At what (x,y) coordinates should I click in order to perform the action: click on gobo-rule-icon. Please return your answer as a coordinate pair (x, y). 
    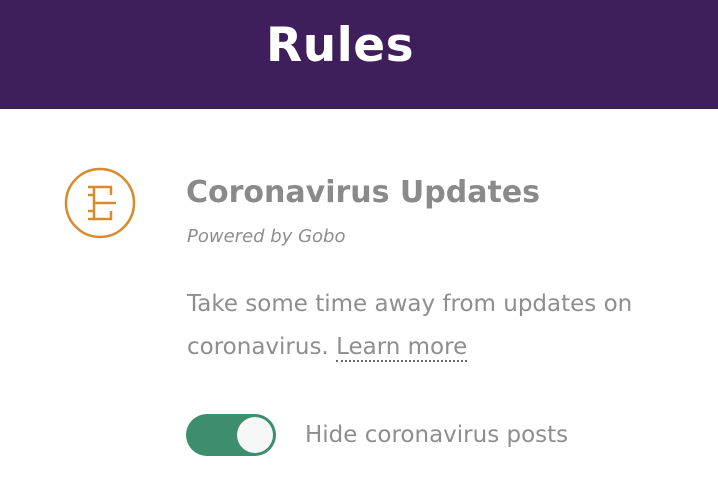
    Looking at the image, I should click on (100, 203).